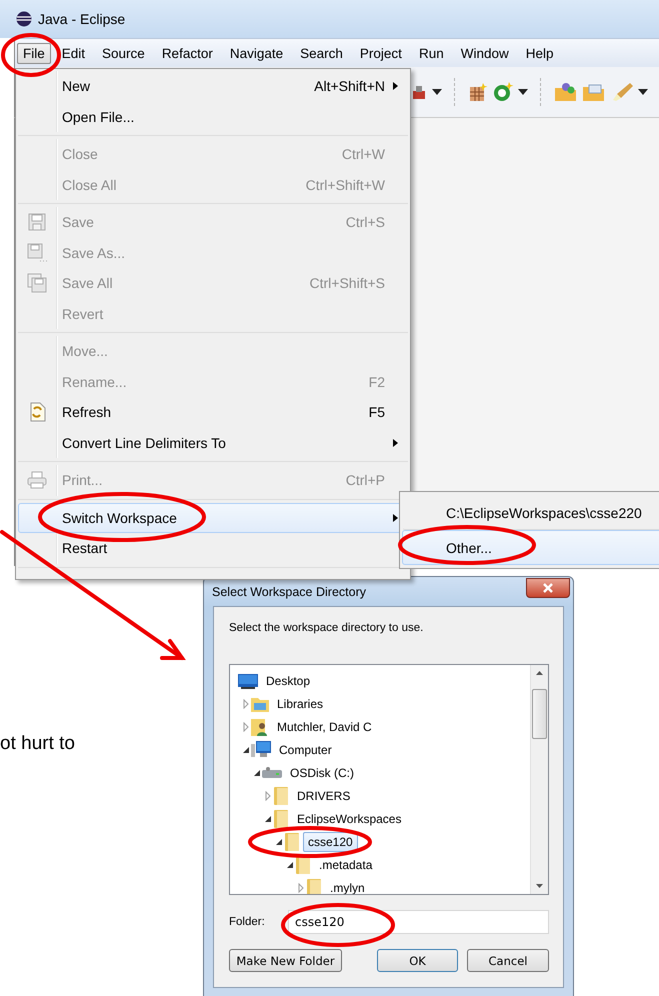  I want to click on folder-tree-item: Computer, so click(305, 750).